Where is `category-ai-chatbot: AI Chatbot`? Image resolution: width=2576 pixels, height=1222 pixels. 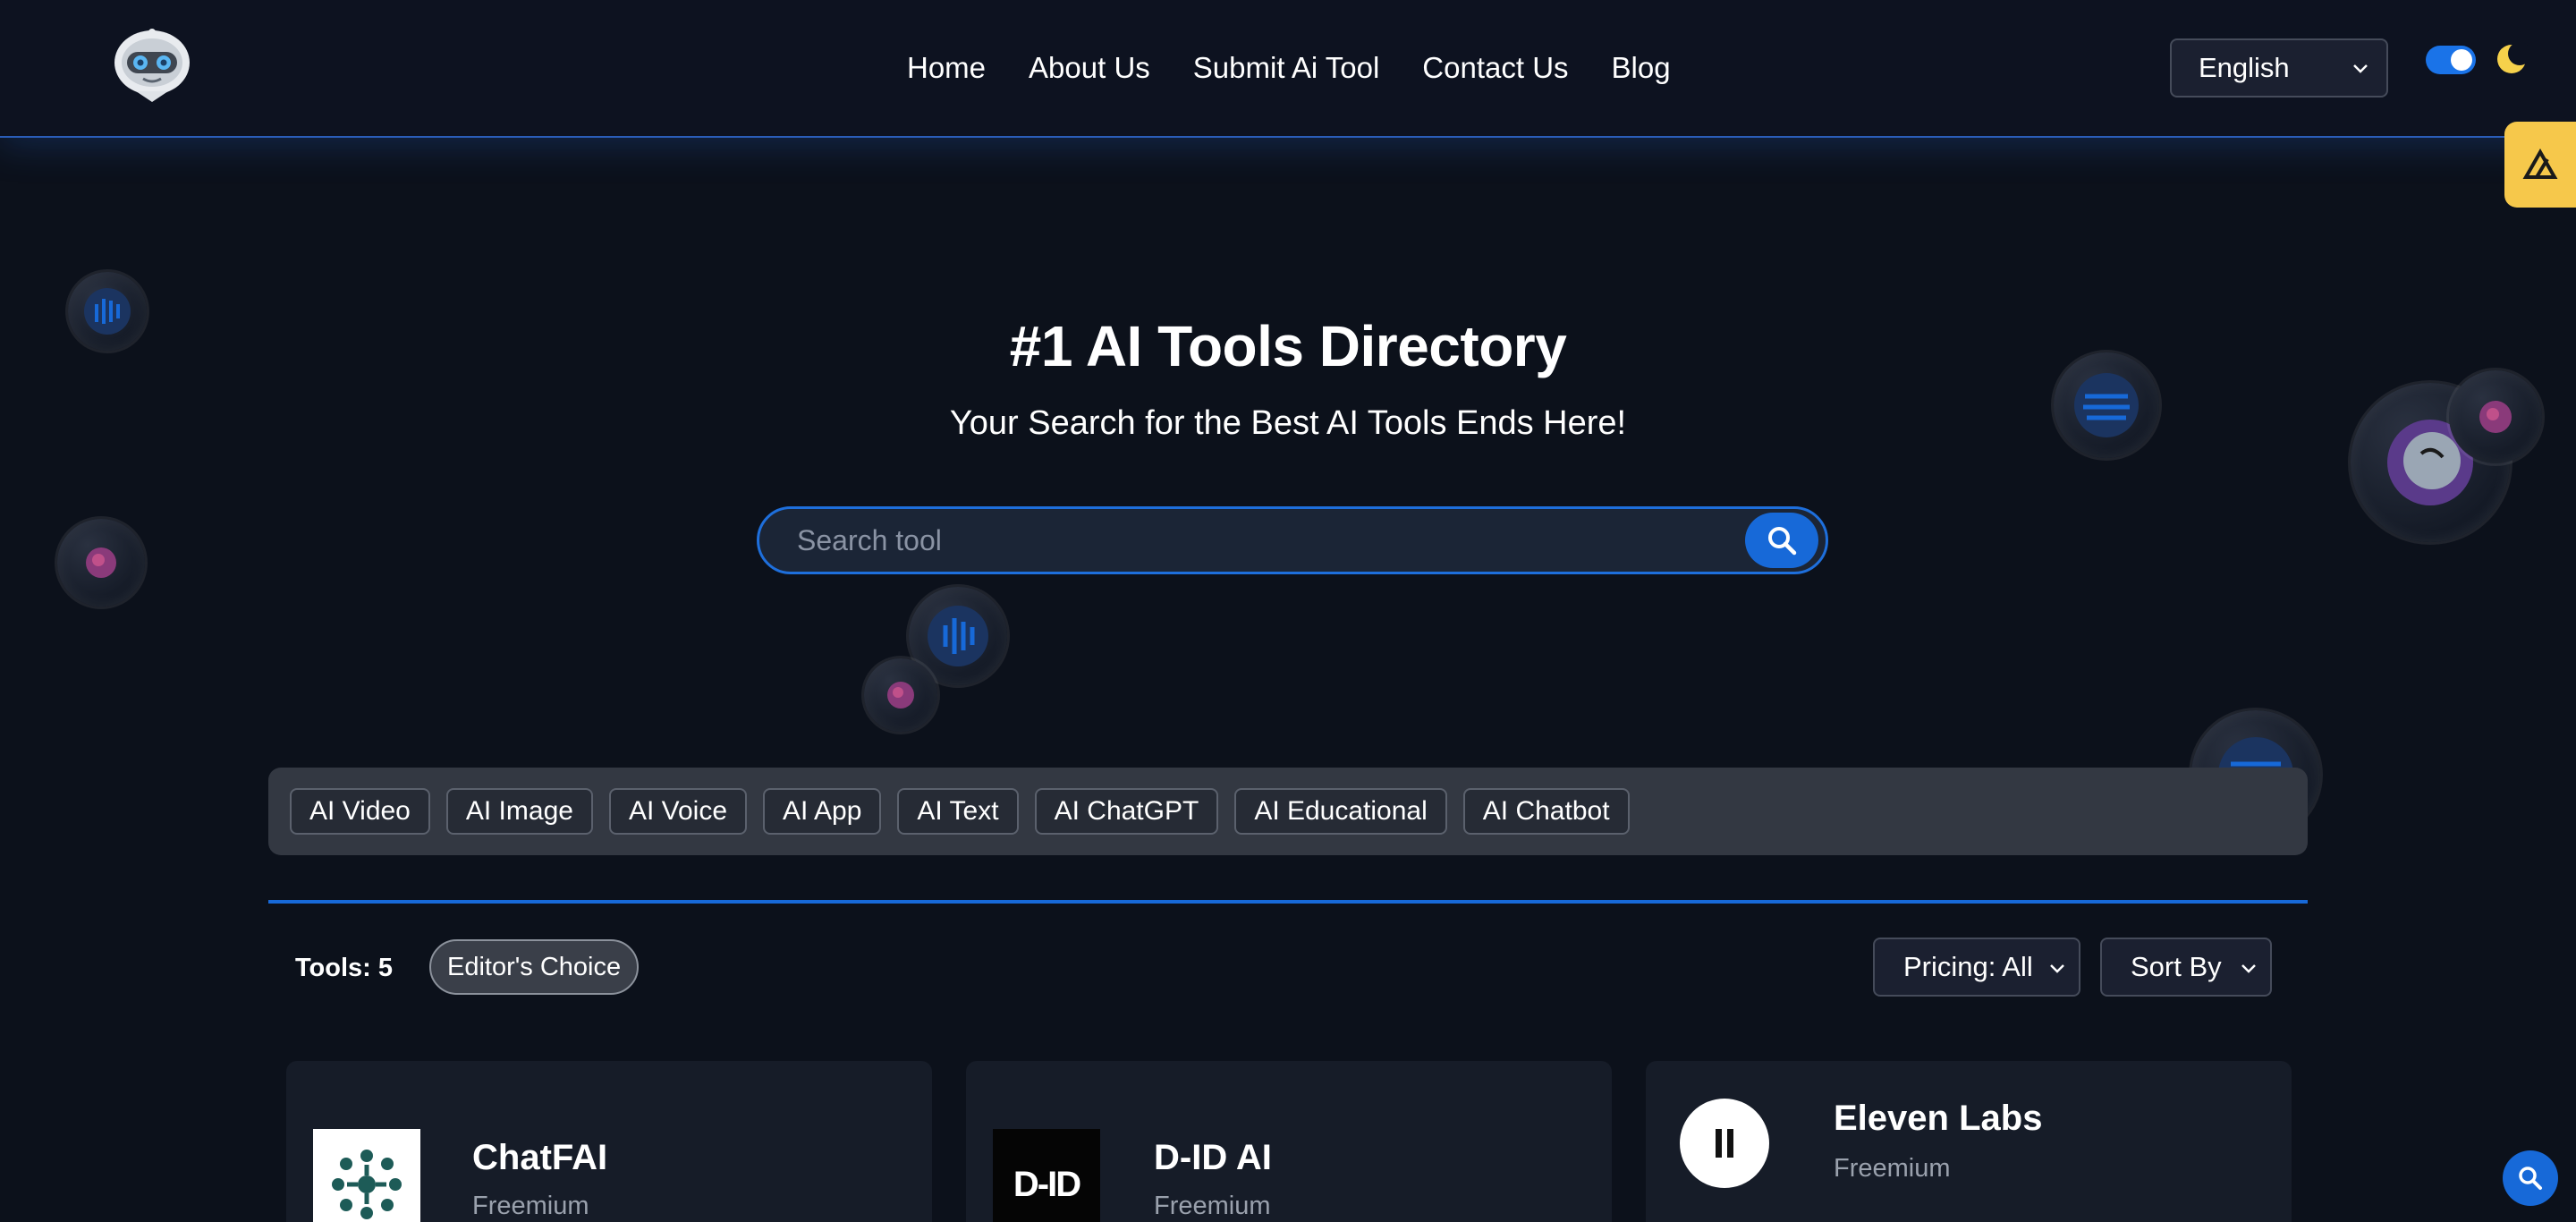
category-ai-chatbot: AI Chatbot is located at coordinates (1546, 811).